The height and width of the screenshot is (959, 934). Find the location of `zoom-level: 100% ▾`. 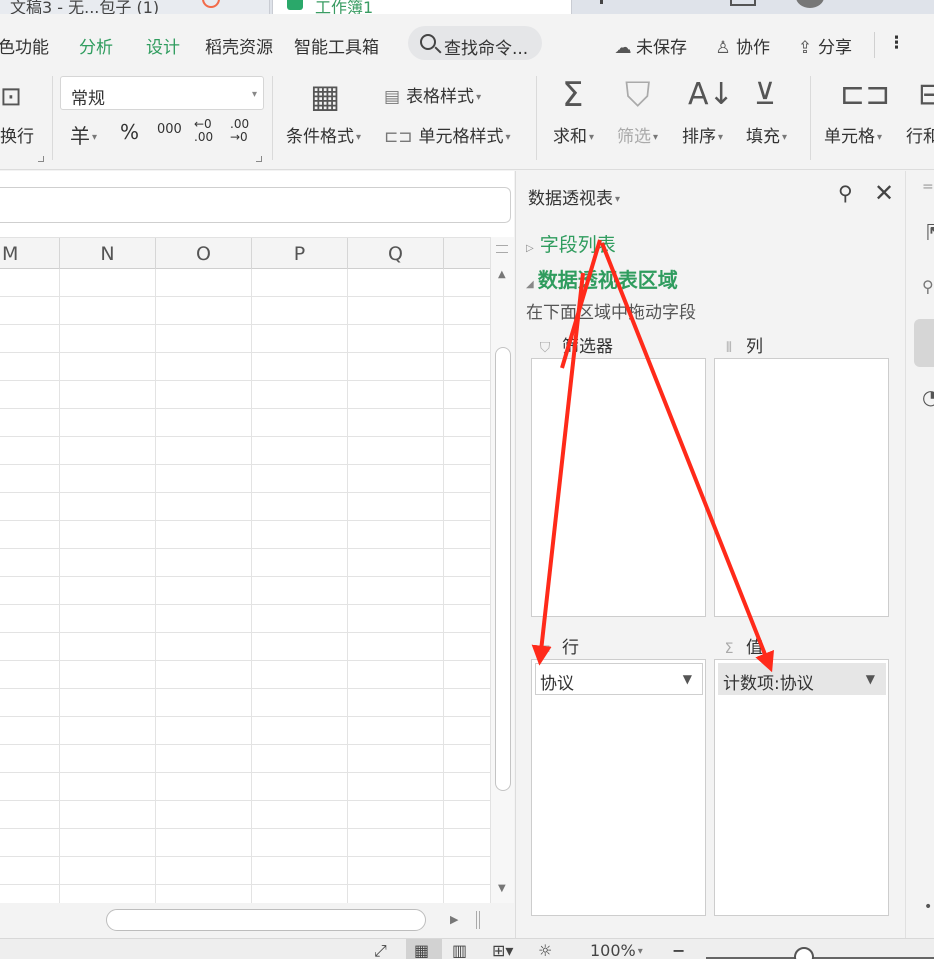

zoom-level: 100% ▾ is located at coordinates (616, 950).